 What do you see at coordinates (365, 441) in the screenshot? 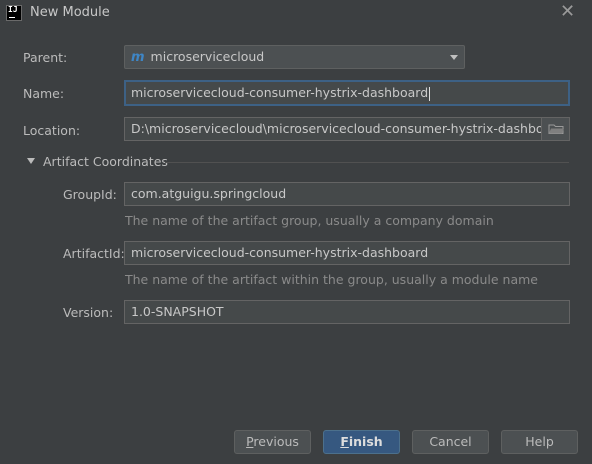
I see `finish-label: inish` at bounding box center [365, 441].